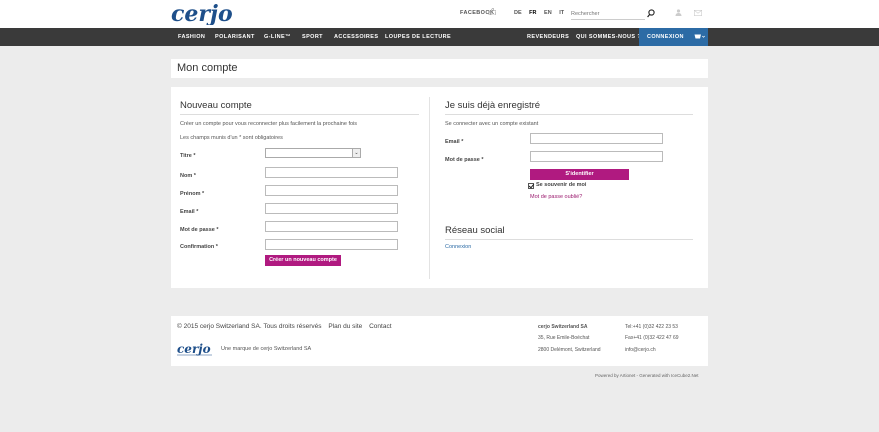 The width and height of the screenshot is (879, 432). I want to click on page-title: Mon compte, so click(207, 68).